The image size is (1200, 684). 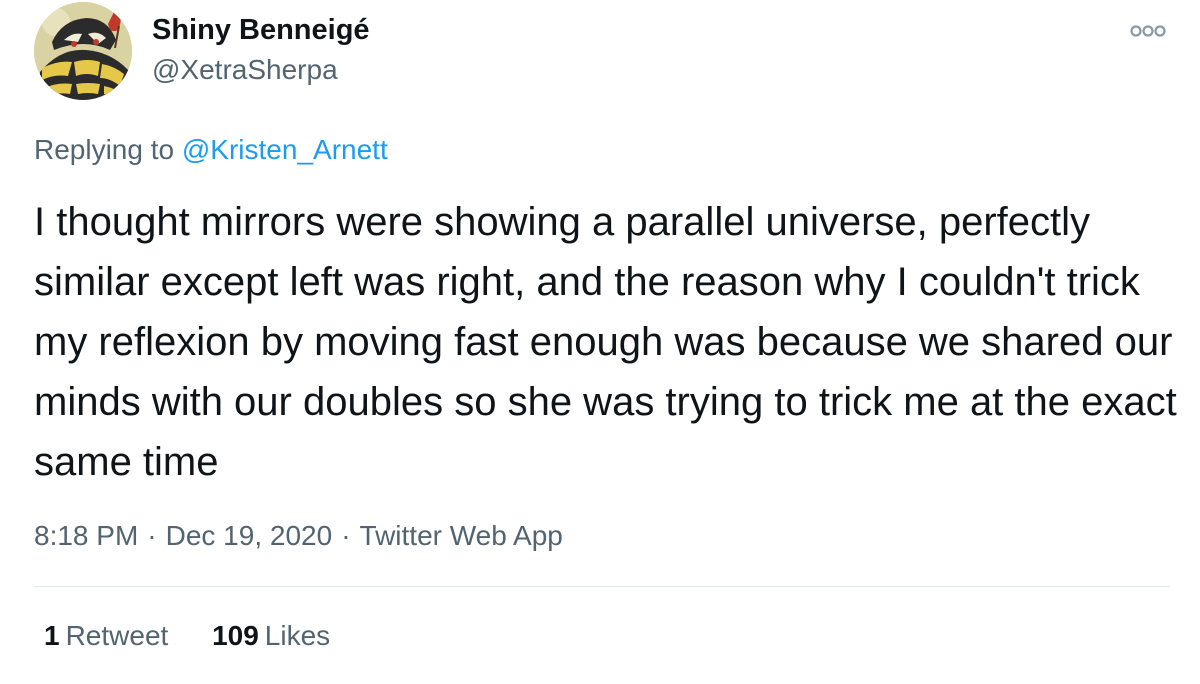 I want to click on reply-mention-link: @Kristen_Arnett, so click(x=285, y=149).